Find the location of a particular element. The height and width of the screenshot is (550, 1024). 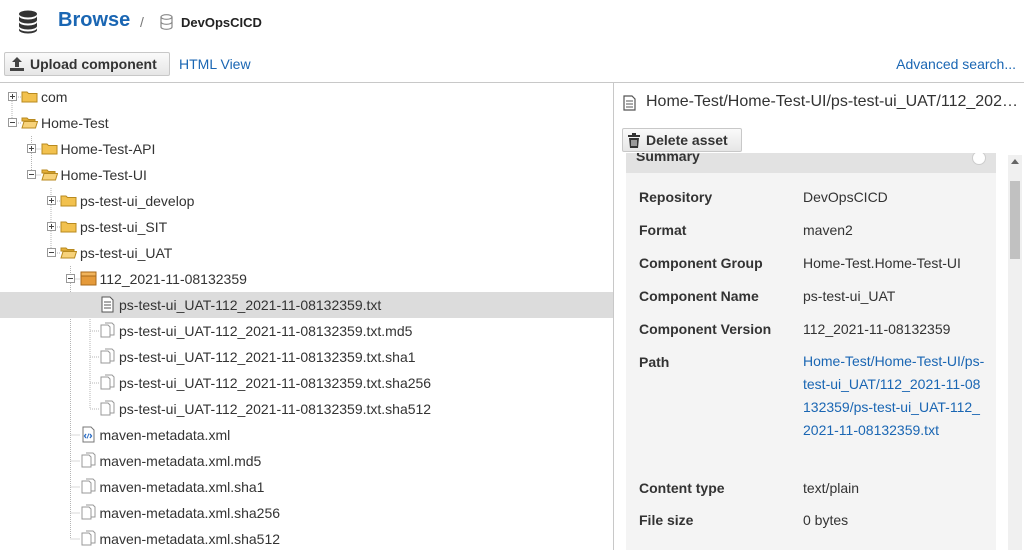

html-view-link: HTML View is located at coordinates (215, 64).